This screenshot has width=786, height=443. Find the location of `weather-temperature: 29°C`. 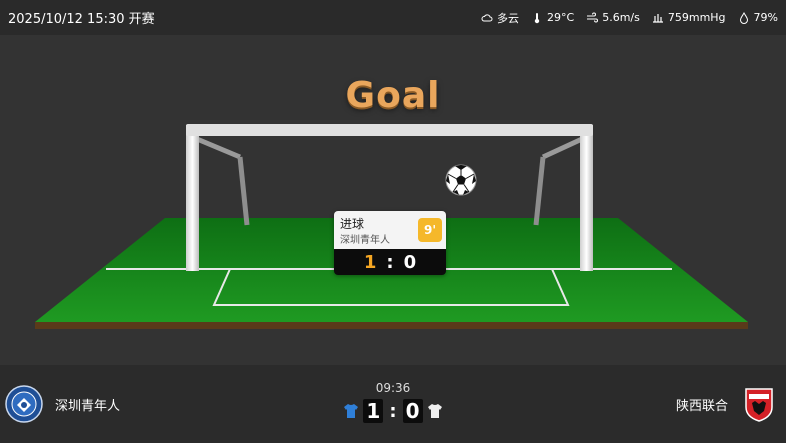

weather-temperature: 29°C is located at coordinates (552, 17).